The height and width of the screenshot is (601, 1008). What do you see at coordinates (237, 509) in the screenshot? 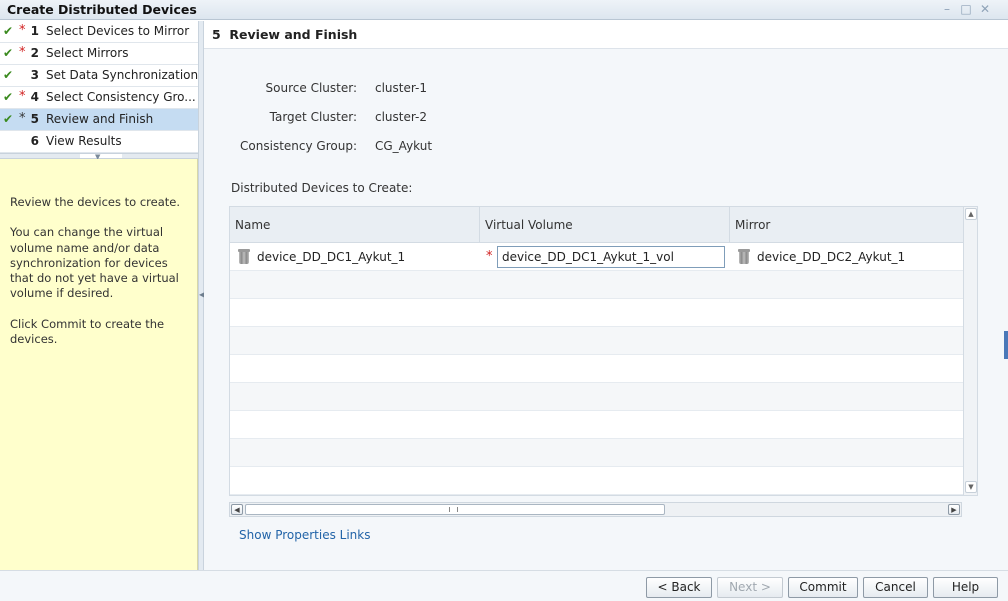
I see `scroll-left-icon: ◀` at bounding box center [237, 509].